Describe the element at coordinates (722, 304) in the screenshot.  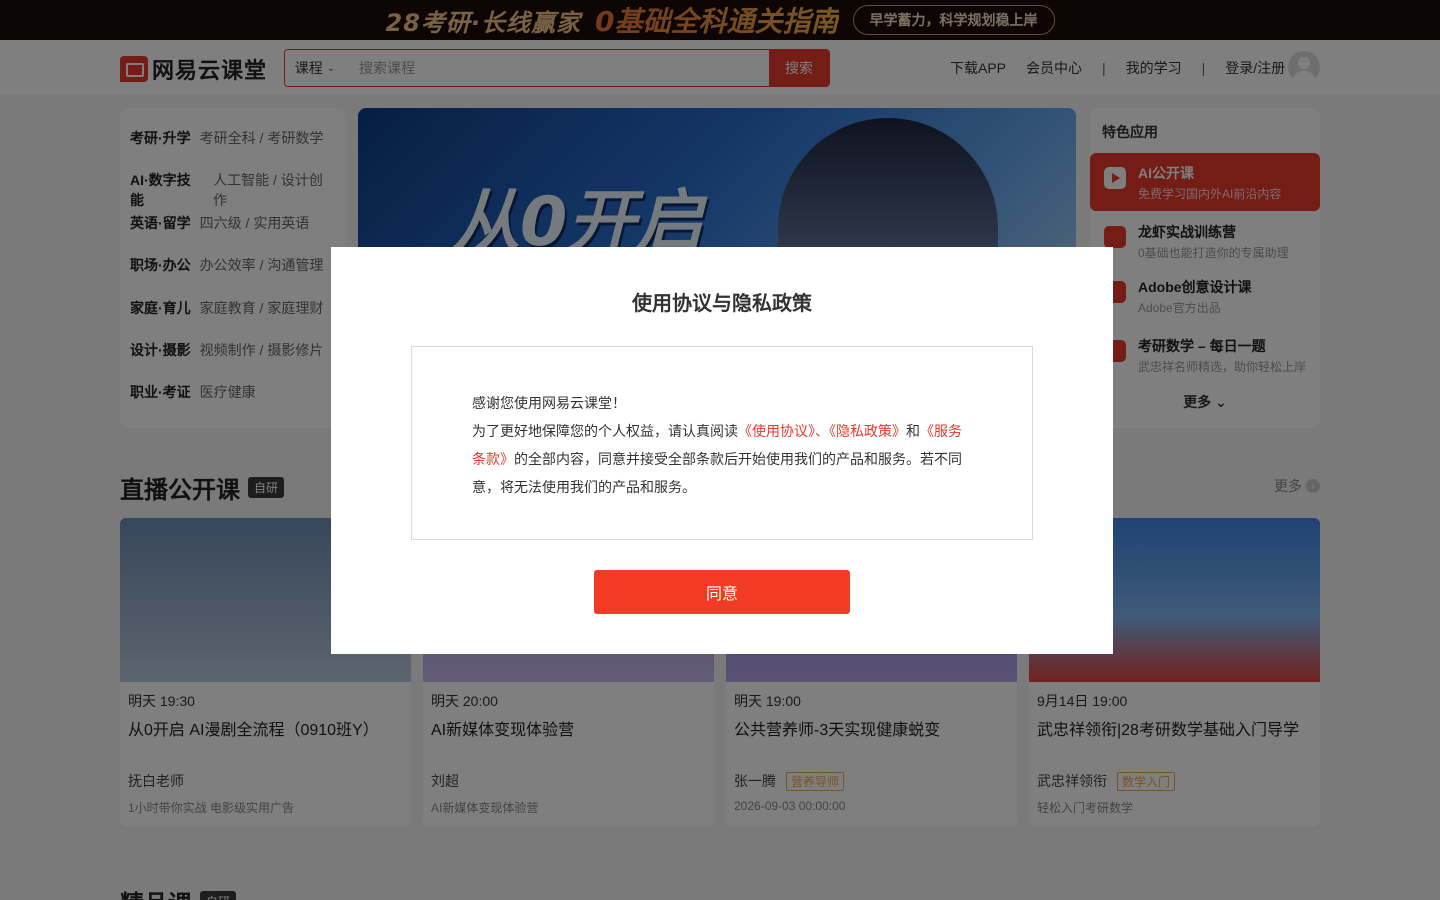
I see `modal-title: 使用协议与隐私政策` at that location.